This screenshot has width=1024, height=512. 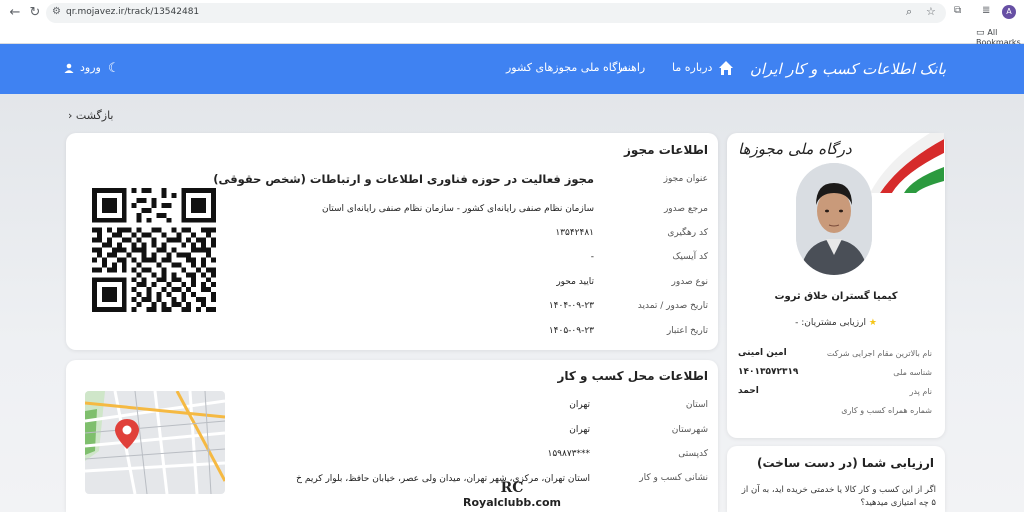 What do you see at coordinates (931, 11) in the screenshot?
I see `bookmark-star-icon: ☆` at bounding box center [931, 11].